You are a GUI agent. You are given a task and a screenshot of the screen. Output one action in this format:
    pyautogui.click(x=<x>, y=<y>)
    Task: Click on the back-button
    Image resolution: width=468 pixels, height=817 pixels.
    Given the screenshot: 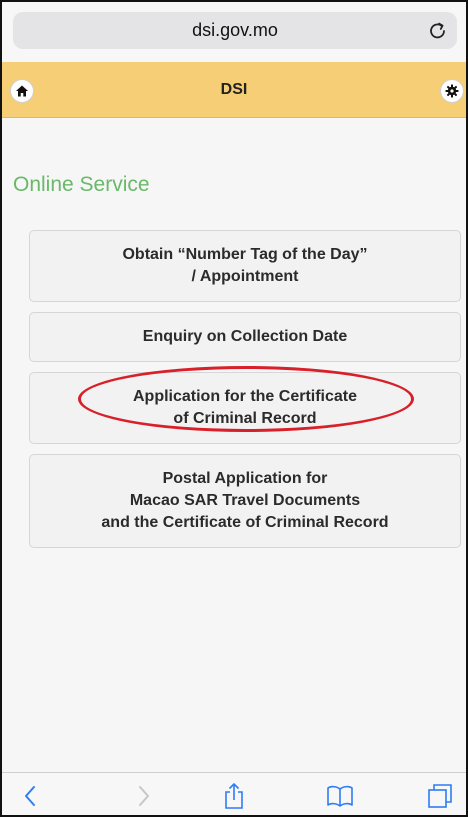 What is the action you would take?
    pyautogui.click(x=30, y=796)
    